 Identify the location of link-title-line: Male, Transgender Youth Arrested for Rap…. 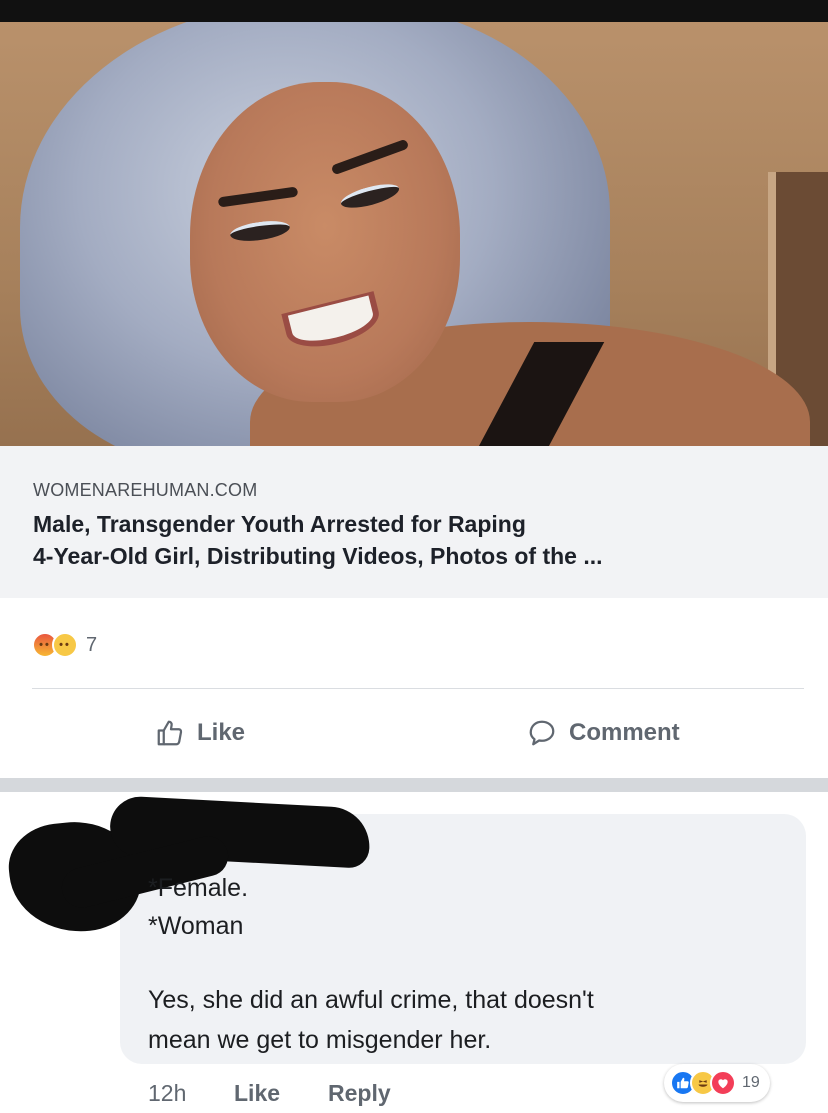
(279, 524).